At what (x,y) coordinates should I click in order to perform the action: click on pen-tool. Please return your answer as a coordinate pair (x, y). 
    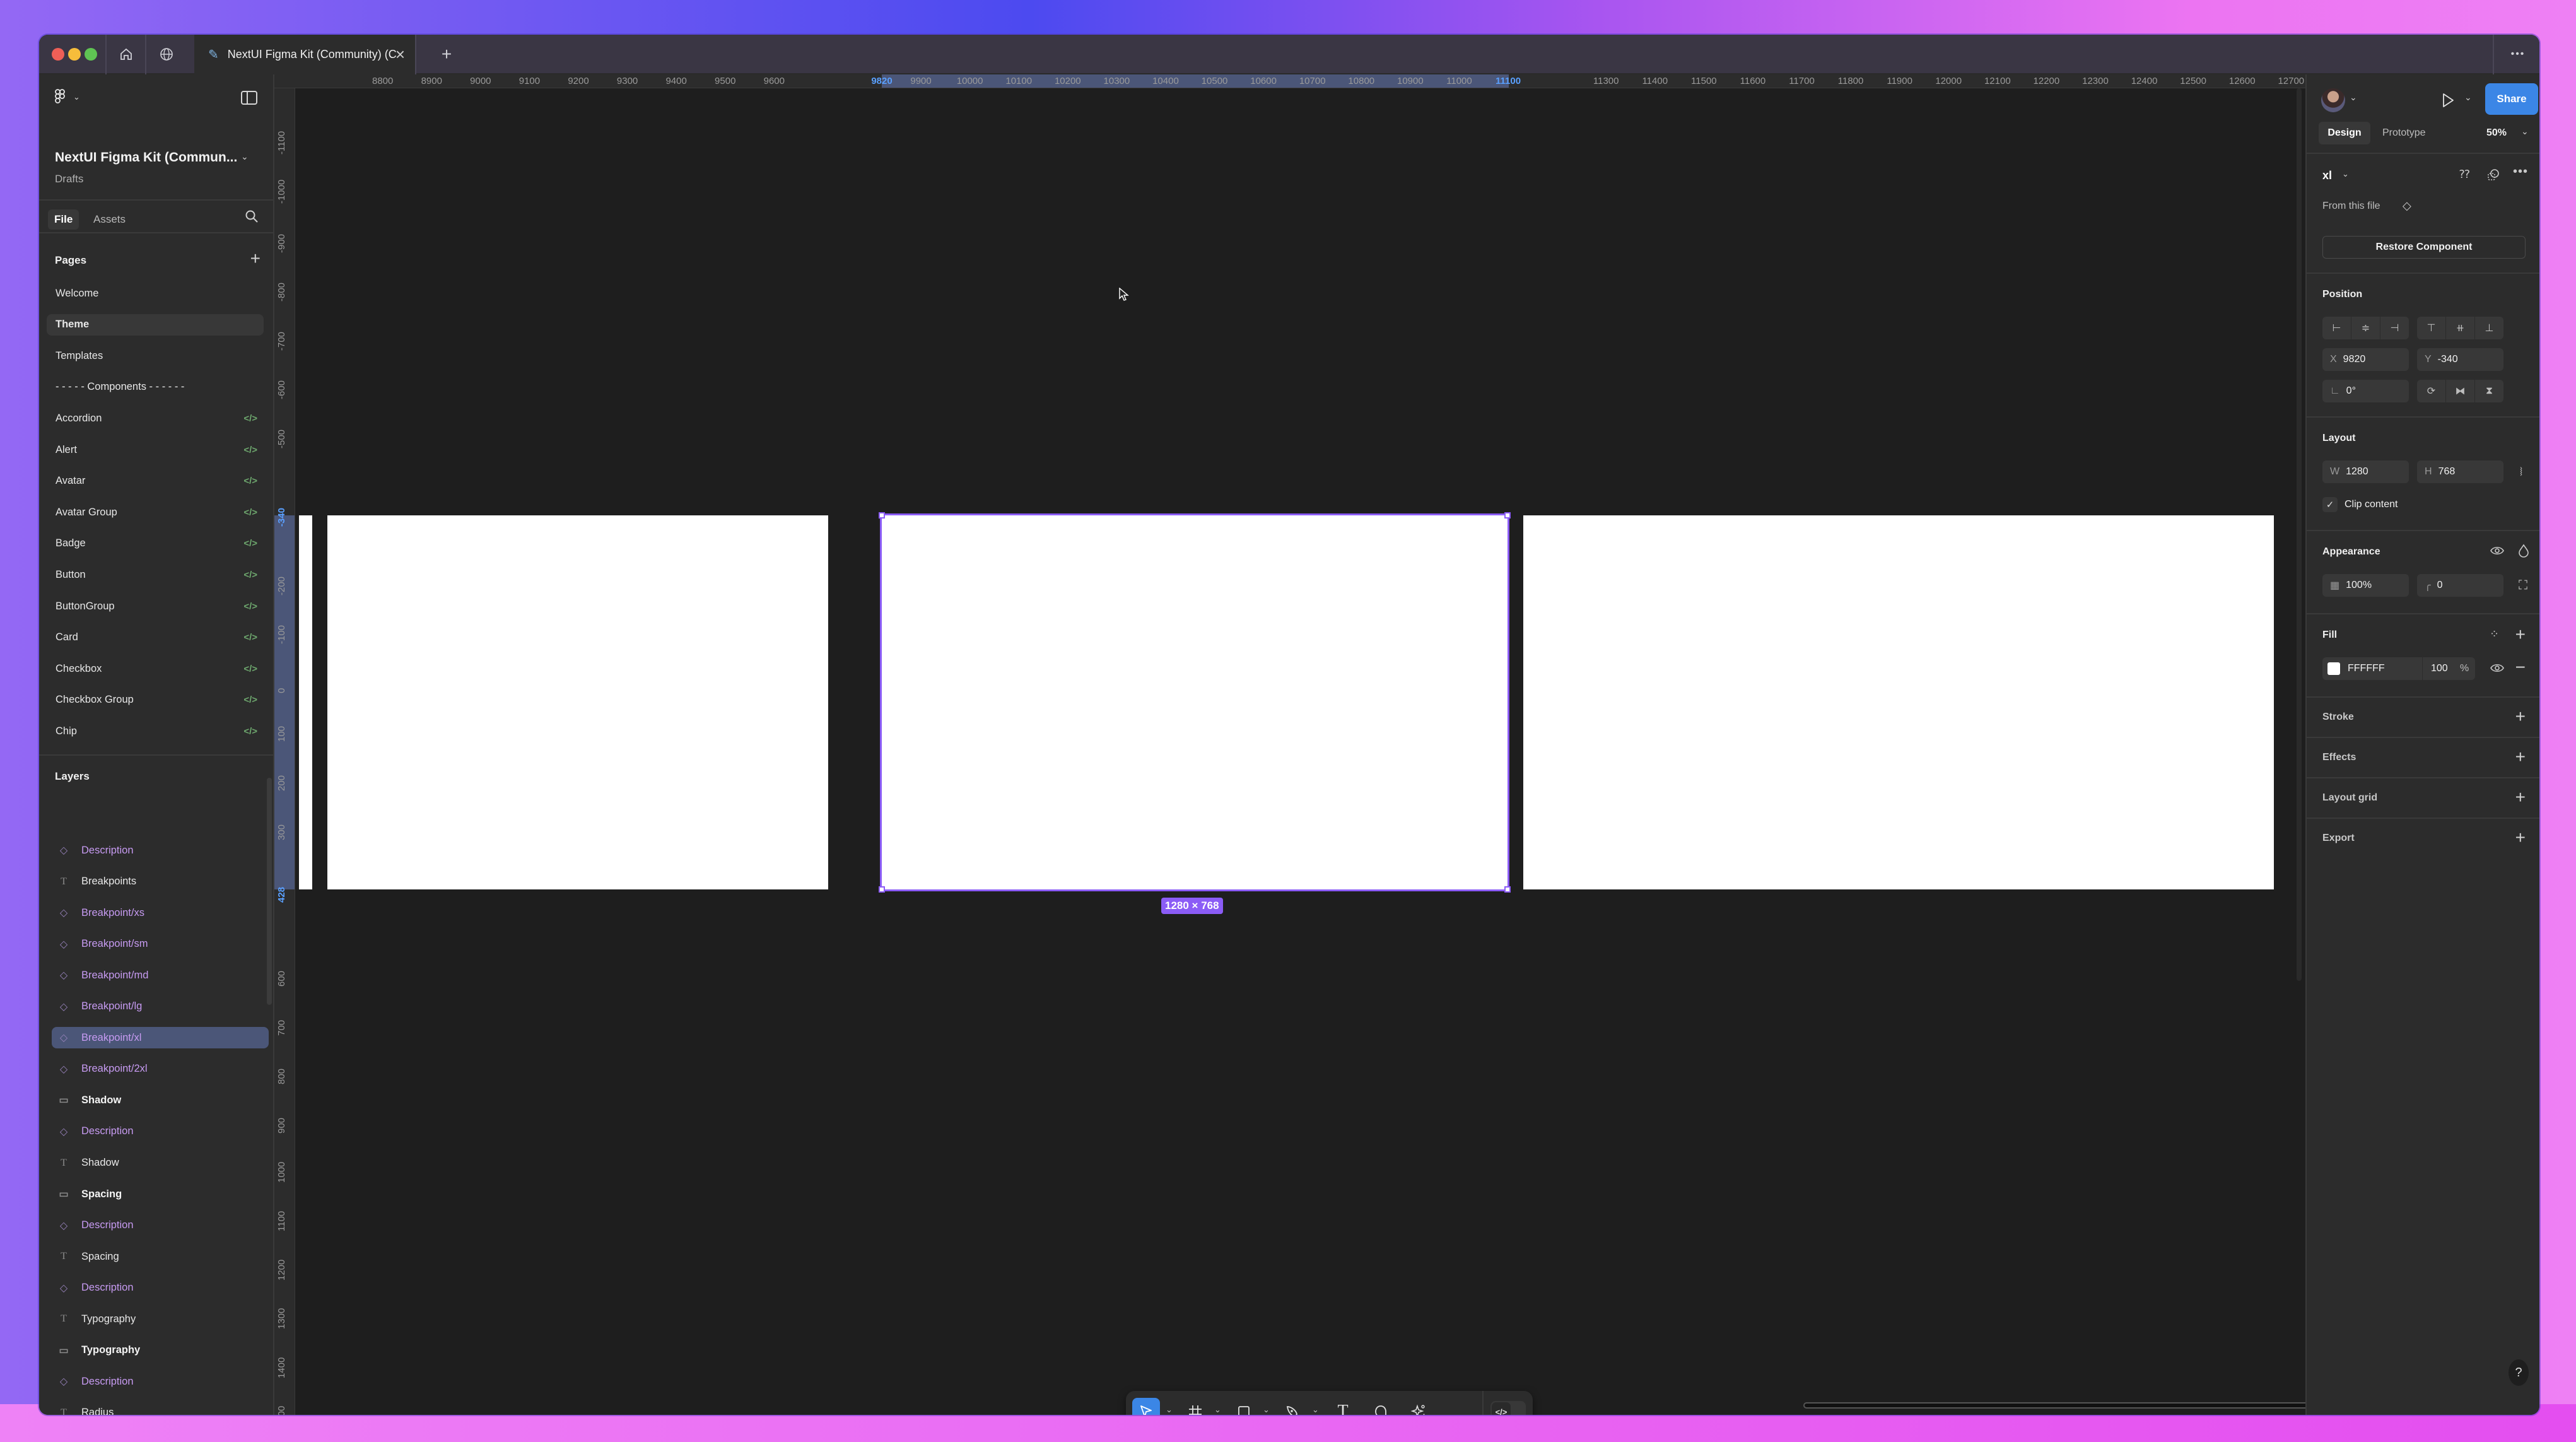
    Looking at the image, I should click on (1292, 1406).